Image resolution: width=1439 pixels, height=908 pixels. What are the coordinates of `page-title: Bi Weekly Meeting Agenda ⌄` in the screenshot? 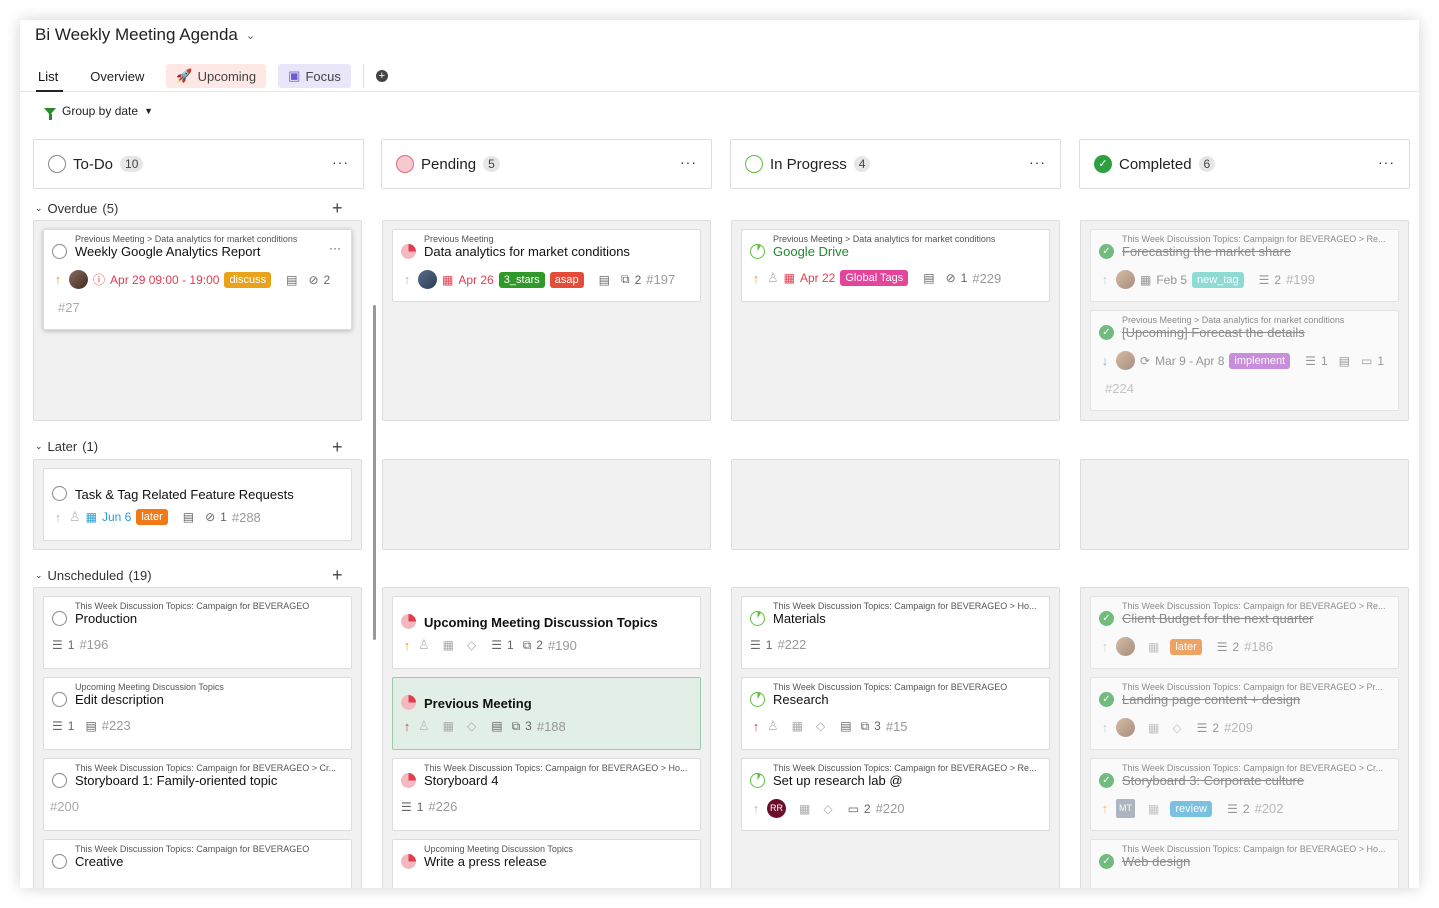 It's located at (145, 35).